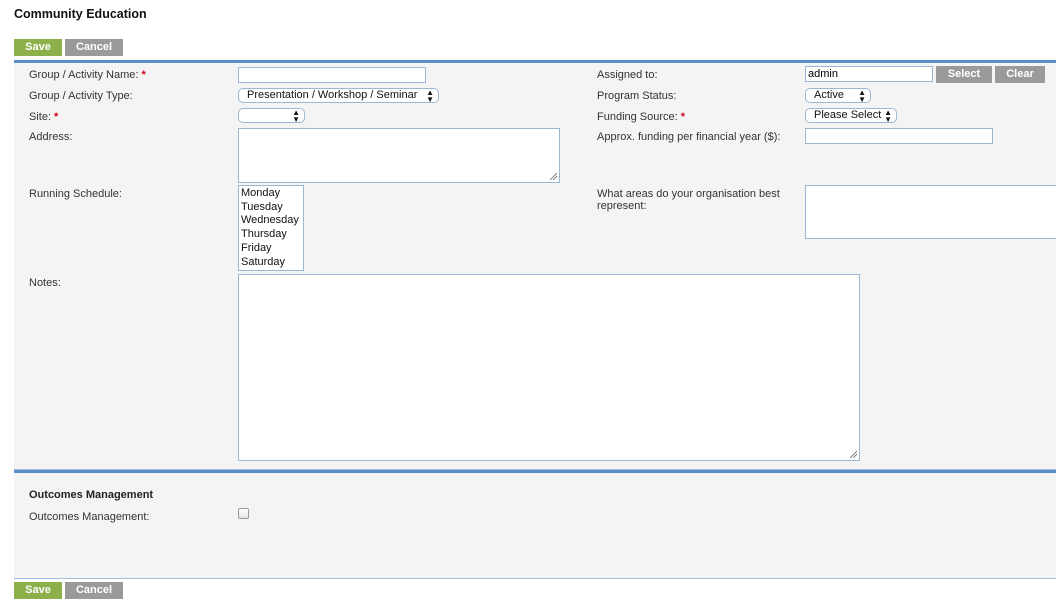 The image size is (1056, 605). What do you see at coordinates (829, 95) in the screenshot?
I see `program-status-value: Active` at bounding box center [829, 95].